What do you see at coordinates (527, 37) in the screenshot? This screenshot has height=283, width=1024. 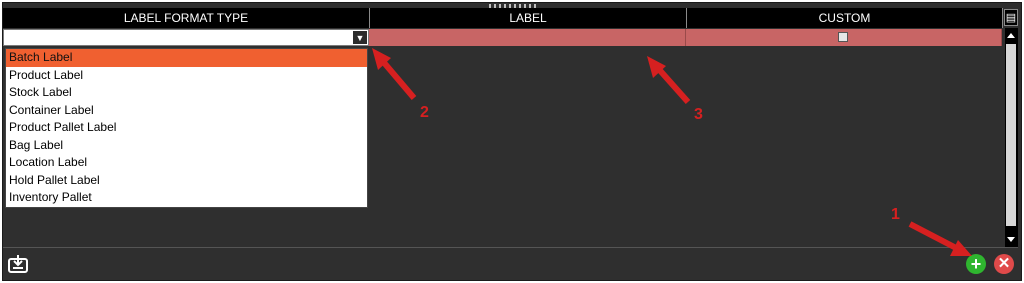 I see `label-cell` at bounding box center [527, 37].